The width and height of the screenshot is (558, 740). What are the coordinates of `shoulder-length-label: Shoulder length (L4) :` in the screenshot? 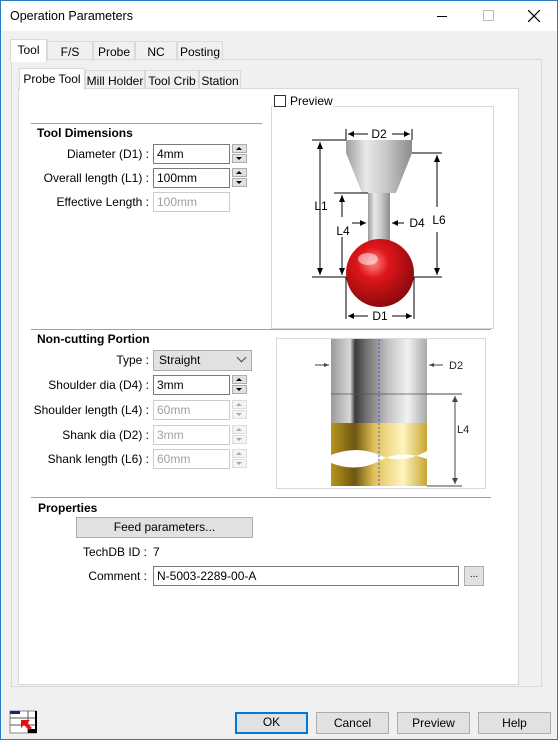 It's located at (91, 410).